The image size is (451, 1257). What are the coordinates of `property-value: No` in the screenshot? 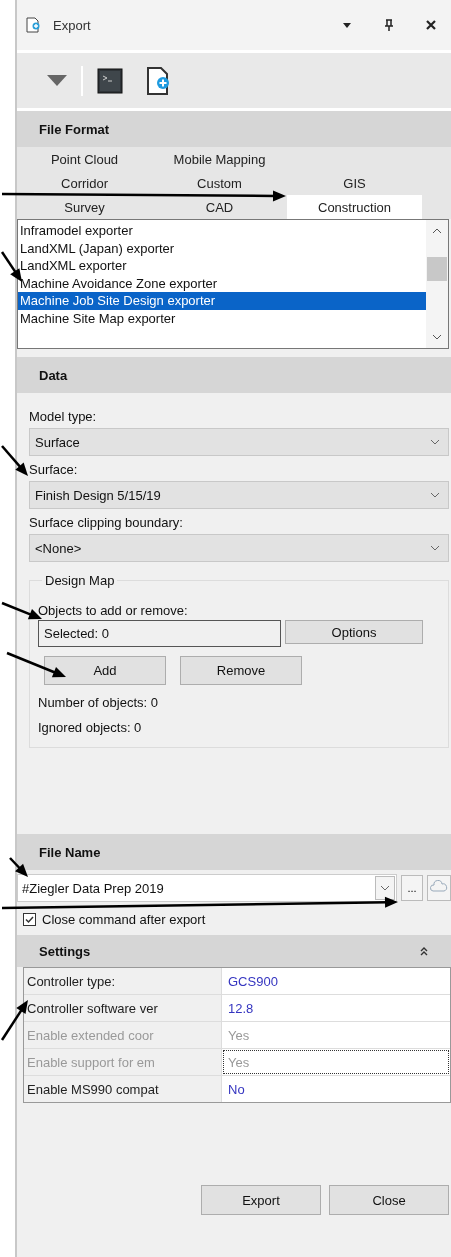 It's located at (336, 1089).